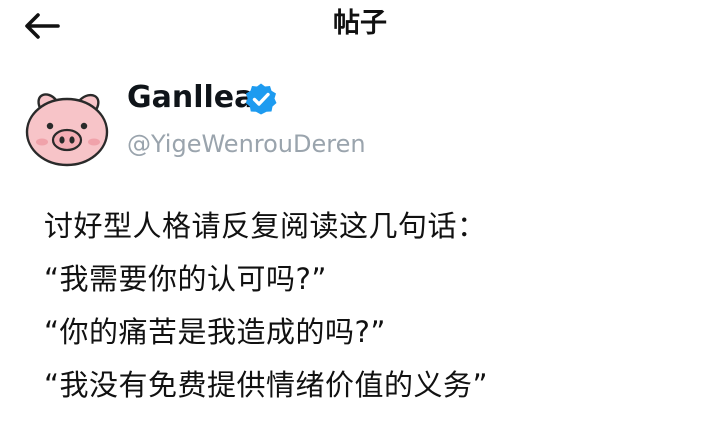  What do you see at coordinates (265, 226) in the screenshot?
I see `post-line: 讨好型人格请反复阅读这几句话：` at bounding box center [265, 226].